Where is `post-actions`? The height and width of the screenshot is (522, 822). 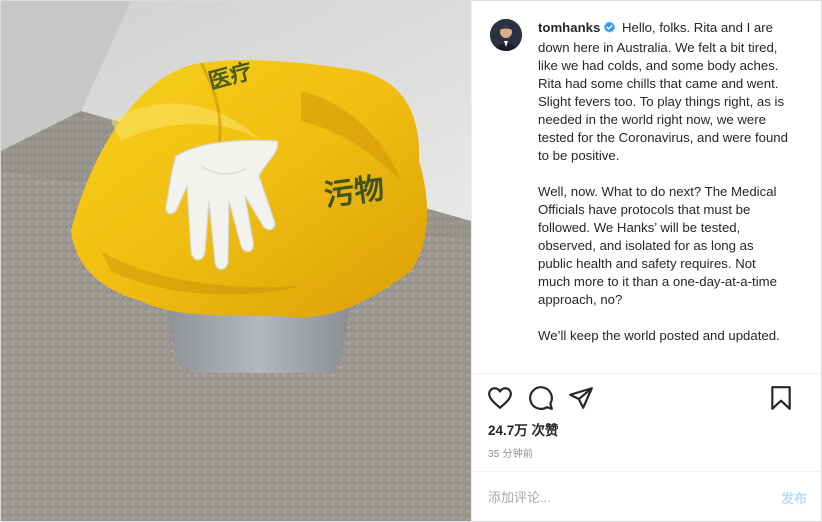 post-actions is located at coordinates (646, 397).